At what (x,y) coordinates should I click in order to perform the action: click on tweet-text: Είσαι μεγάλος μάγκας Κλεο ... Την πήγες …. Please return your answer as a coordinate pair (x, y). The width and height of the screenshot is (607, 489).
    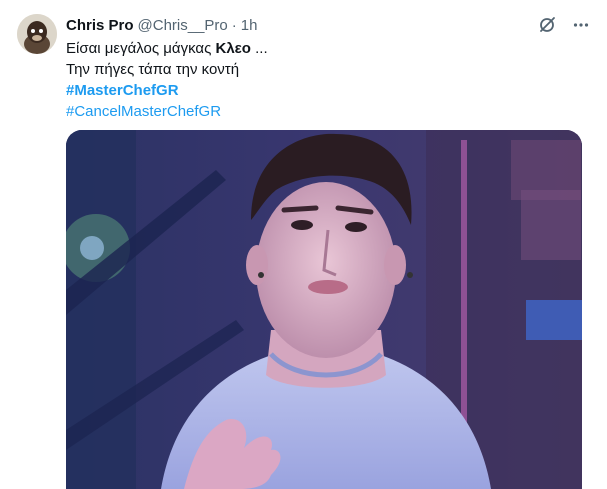
    Looking at the image, I should click on (321, 80).